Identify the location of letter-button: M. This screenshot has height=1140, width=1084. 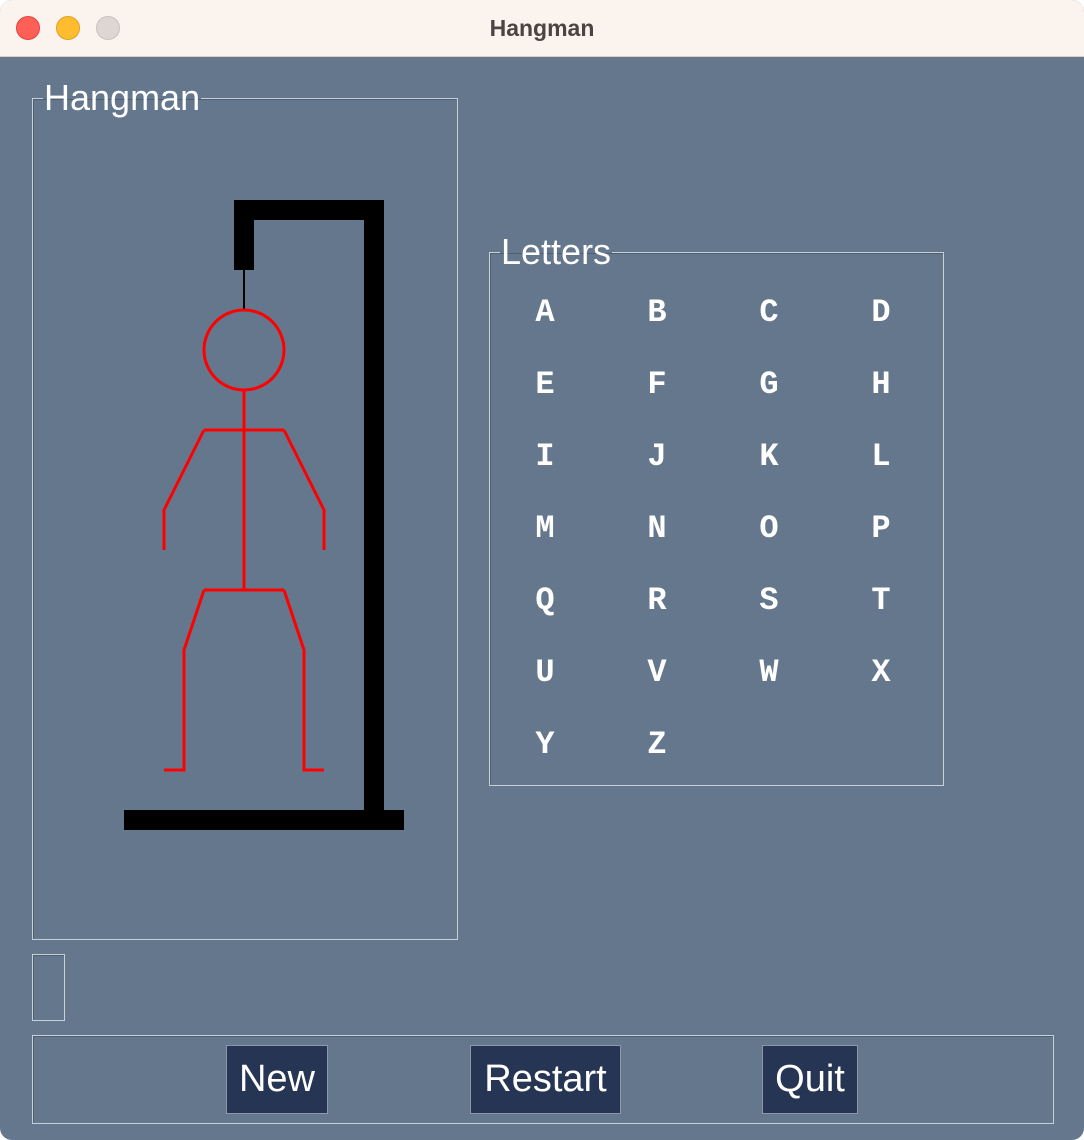
(545, 529).